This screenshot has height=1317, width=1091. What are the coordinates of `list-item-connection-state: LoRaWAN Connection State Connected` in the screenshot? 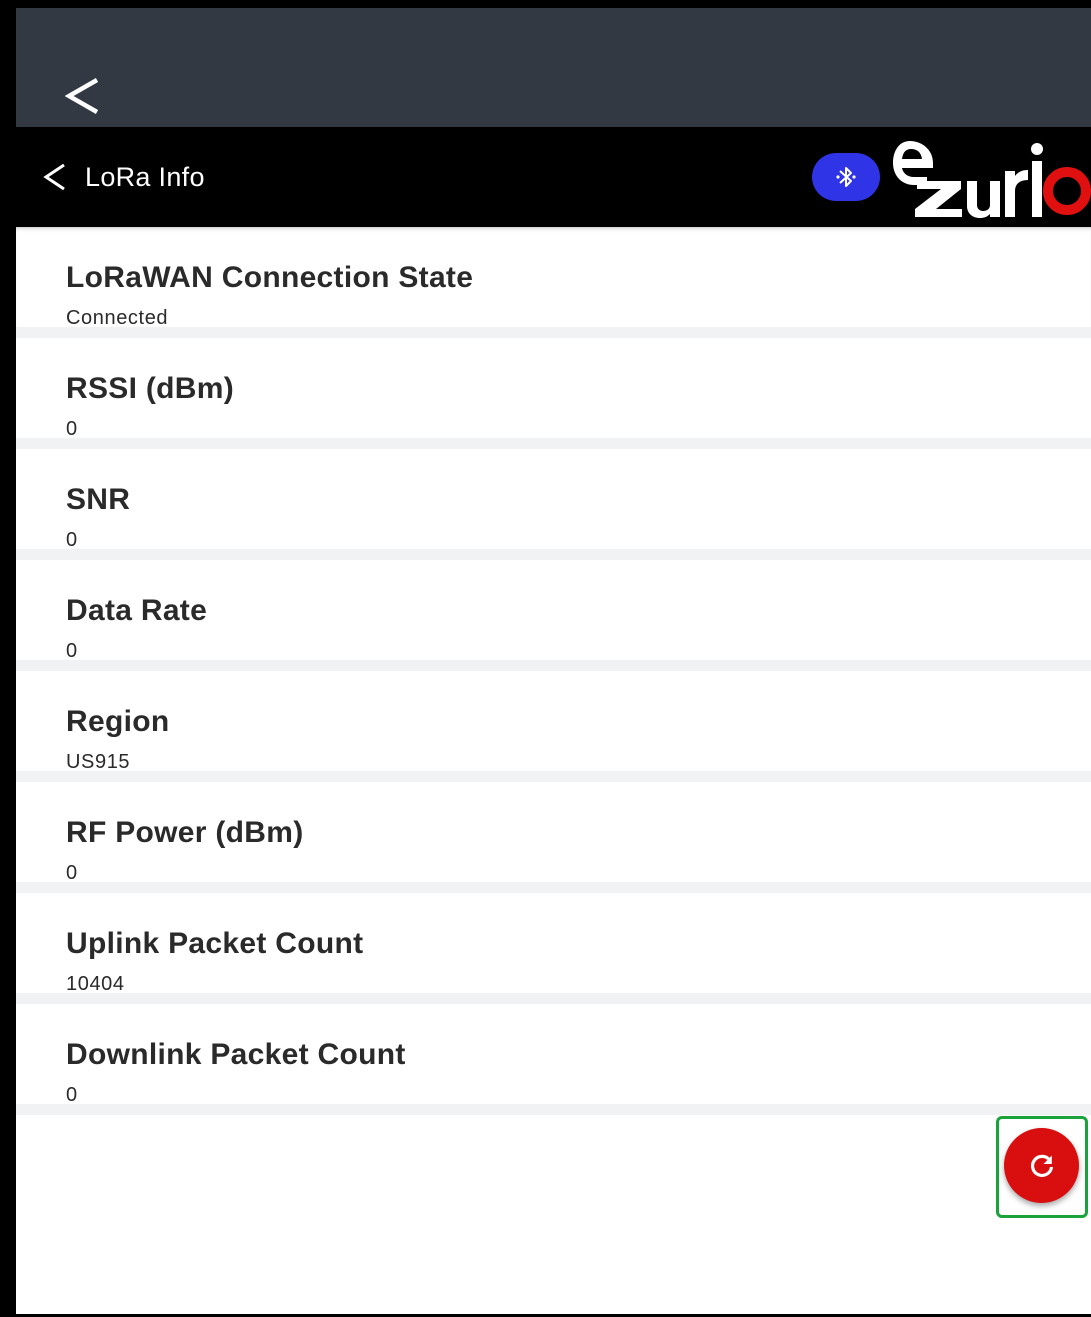 It's located at (553, 282).